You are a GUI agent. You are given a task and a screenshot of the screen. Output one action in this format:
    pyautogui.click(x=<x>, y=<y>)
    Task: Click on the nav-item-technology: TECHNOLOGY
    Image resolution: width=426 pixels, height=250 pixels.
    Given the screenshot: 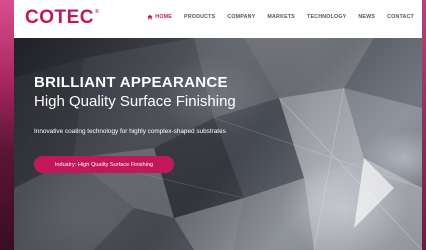 What is the action you would take?
    pyautogui.click(x=326, y=17)
    